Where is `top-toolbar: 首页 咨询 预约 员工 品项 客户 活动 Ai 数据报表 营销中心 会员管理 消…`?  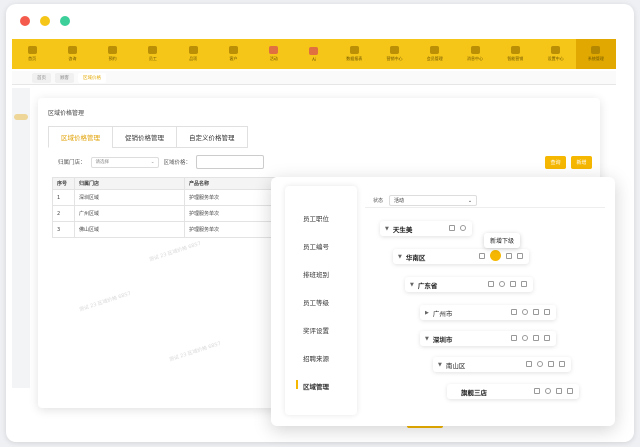
top-toolbar: 首页 咨询 预约 员工 品项 客户 活动 Ai 数据报表 营销中心 会员管理 消… is located at coordinates (314, 54).